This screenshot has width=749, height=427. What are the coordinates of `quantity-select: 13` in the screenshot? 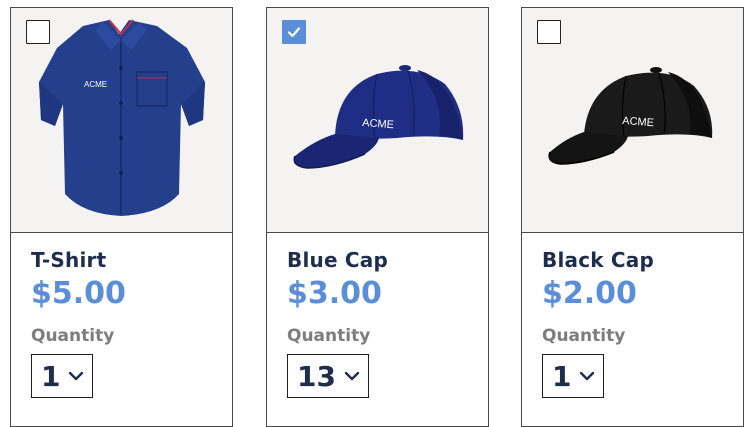 It's located at (328, 376).